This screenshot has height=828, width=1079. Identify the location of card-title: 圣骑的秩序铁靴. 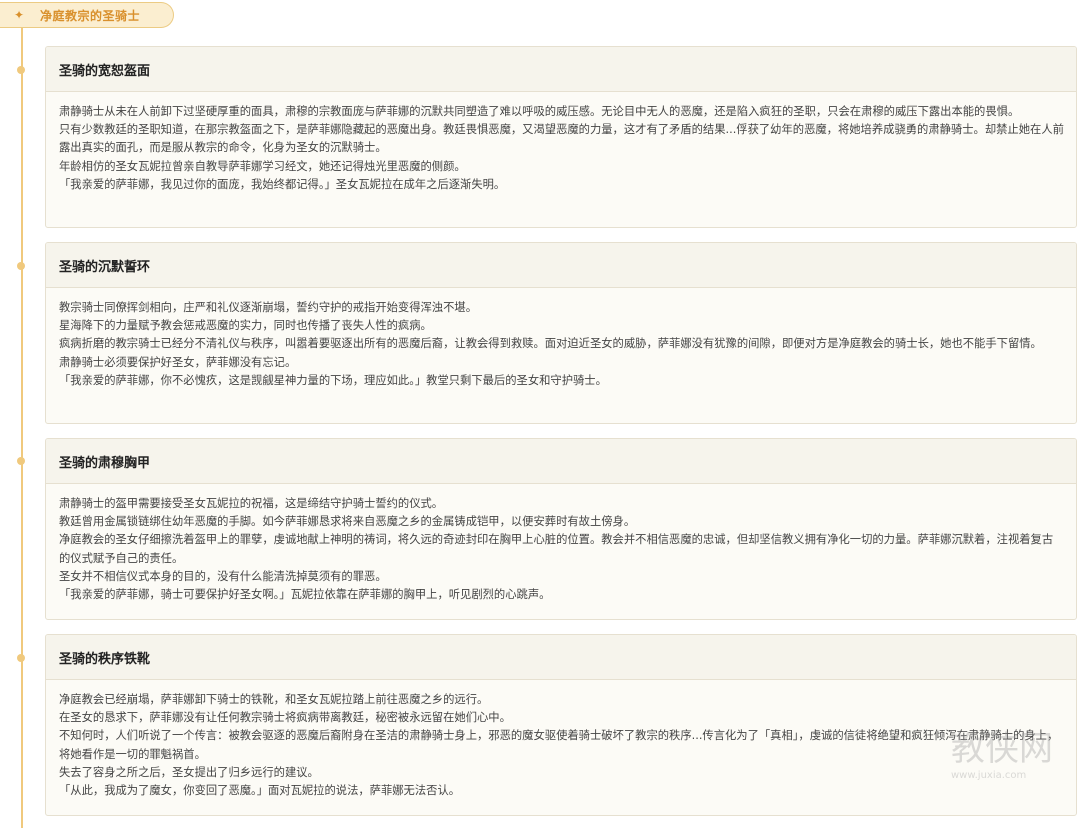
(561, 657).